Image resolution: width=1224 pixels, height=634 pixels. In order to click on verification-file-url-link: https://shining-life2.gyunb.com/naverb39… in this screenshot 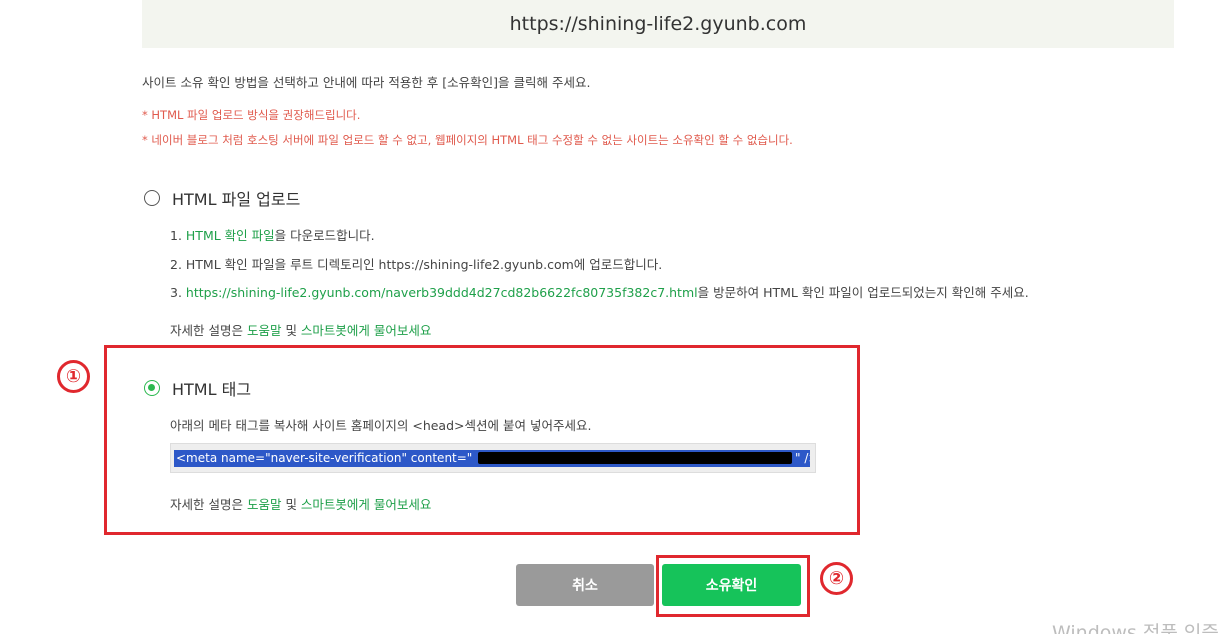, I will do `click(442, 292)`.